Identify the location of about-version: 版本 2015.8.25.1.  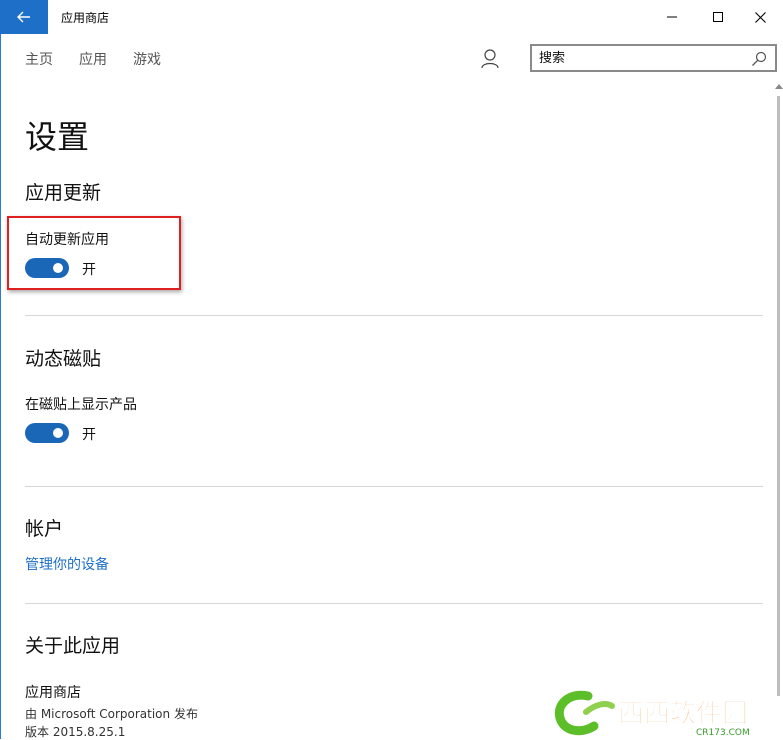
(75, 732).